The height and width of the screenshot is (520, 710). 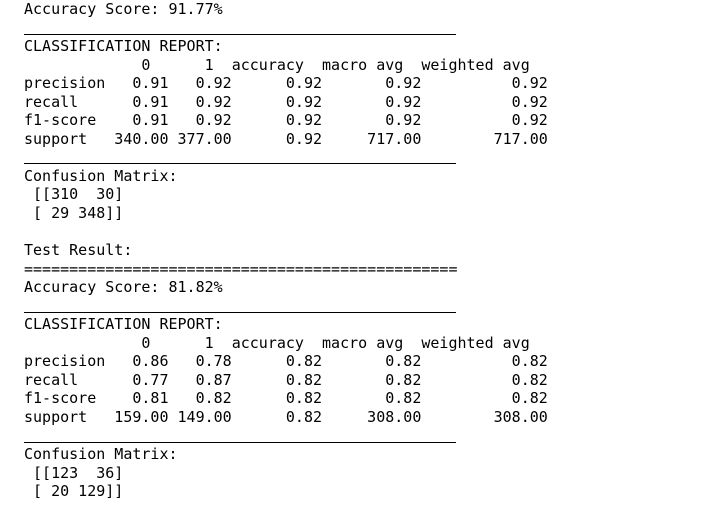 I want to click on output-line: f1-score 0.81 0.82 0.82 0.82 0.82, so click(x=286, y=398).